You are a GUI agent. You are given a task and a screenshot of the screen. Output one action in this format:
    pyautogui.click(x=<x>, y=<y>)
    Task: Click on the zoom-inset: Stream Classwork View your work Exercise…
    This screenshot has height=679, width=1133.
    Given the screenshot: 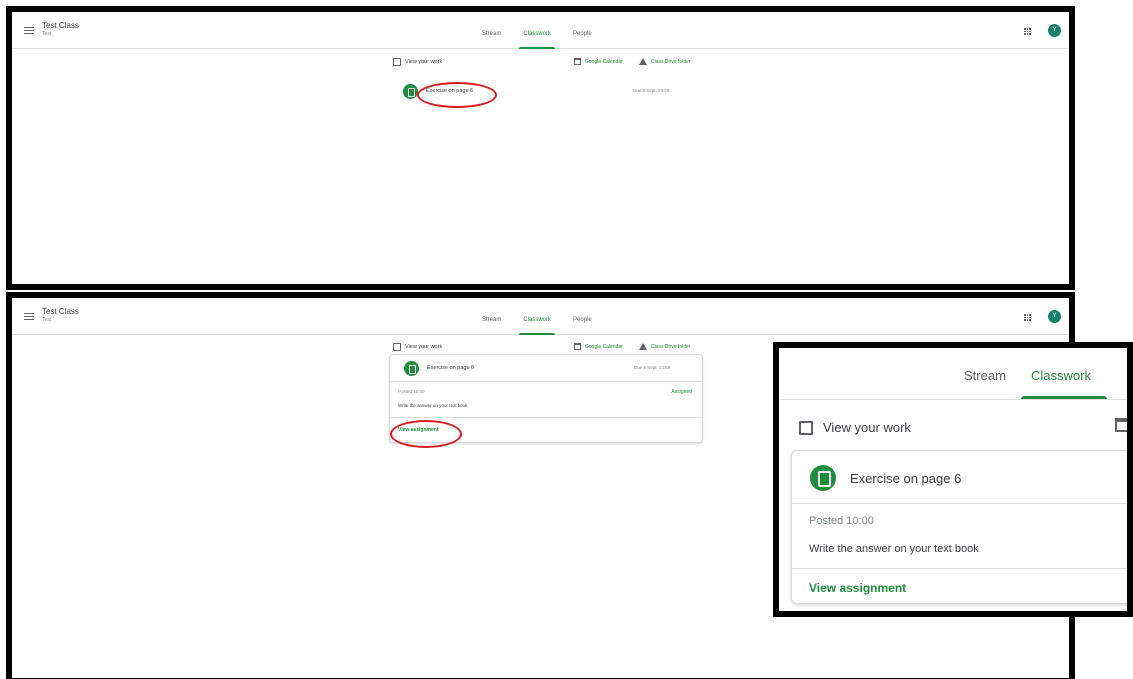 What is the action you would take?
    pyautogui.click(x=953, y=479)
    